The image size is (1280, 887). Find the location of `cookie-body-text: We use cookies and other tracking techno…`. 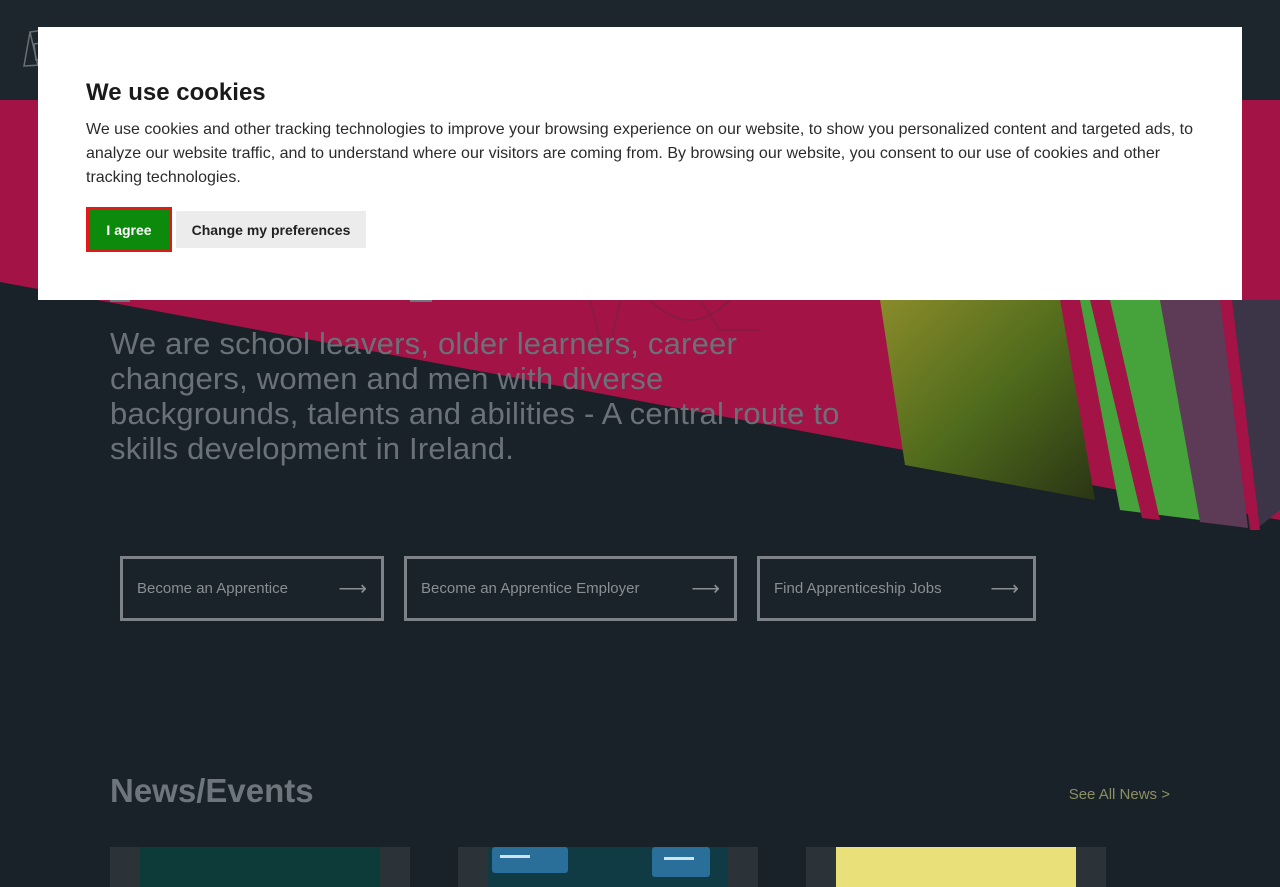

cookie-body-text: We use cookies and other tracking techno… is located at coordinates (640, 153).